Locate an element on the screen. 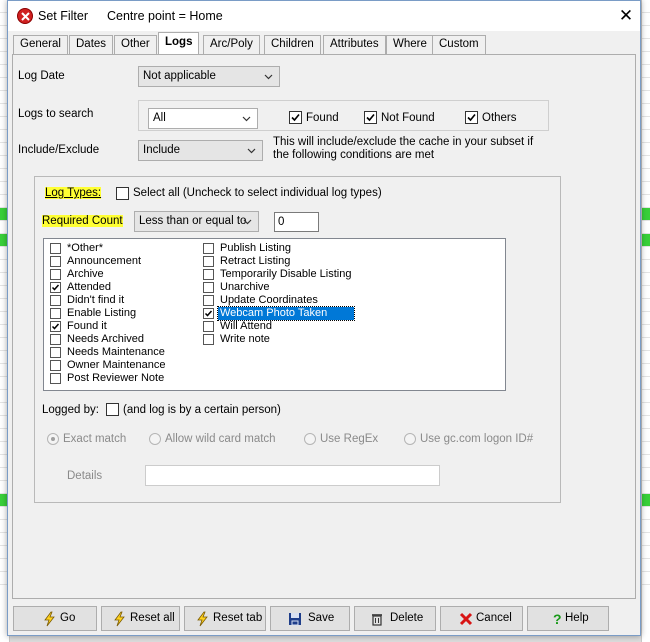  regex-label: Use RegEx is located at coordinates (349, 439).